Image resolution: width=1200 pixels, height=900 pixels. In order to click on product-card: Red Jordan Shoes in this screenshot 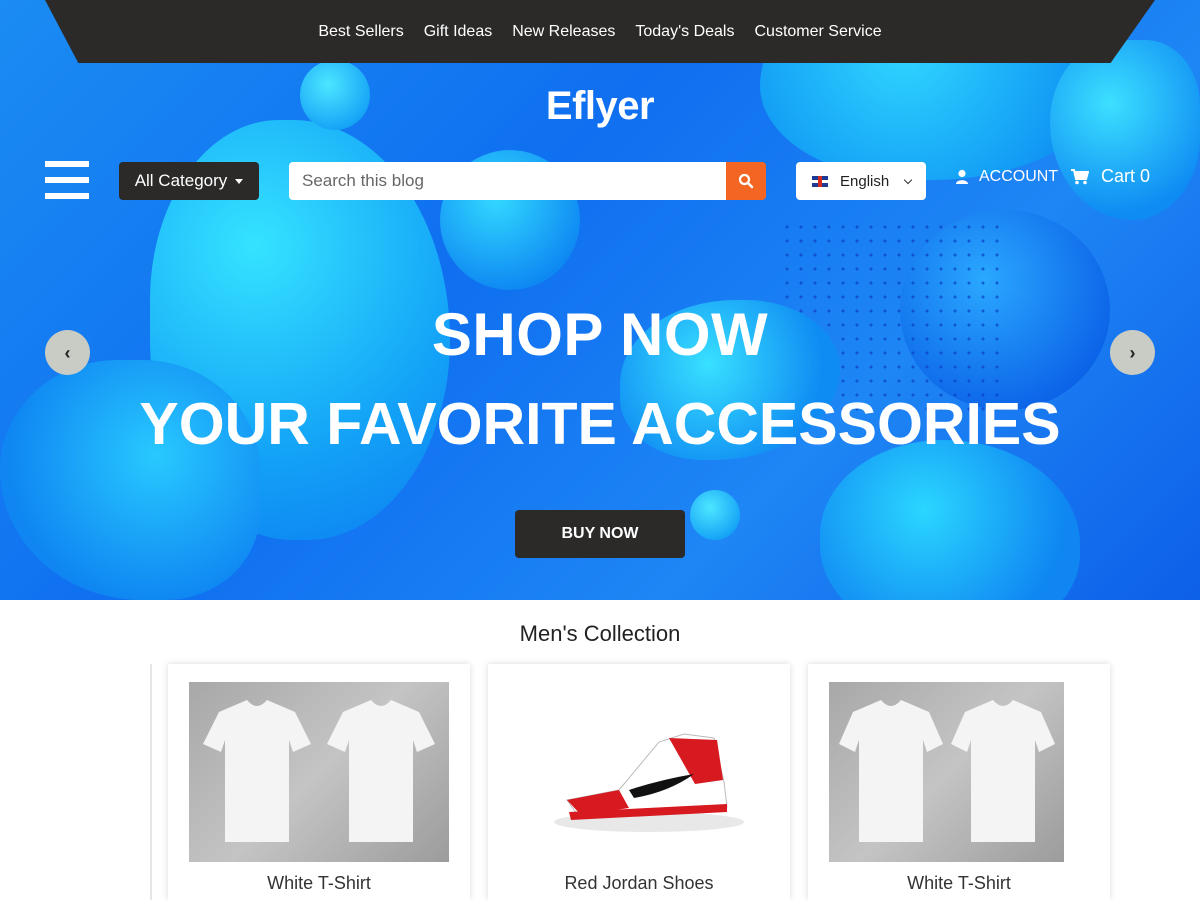, I will do `click(639, 782)`.